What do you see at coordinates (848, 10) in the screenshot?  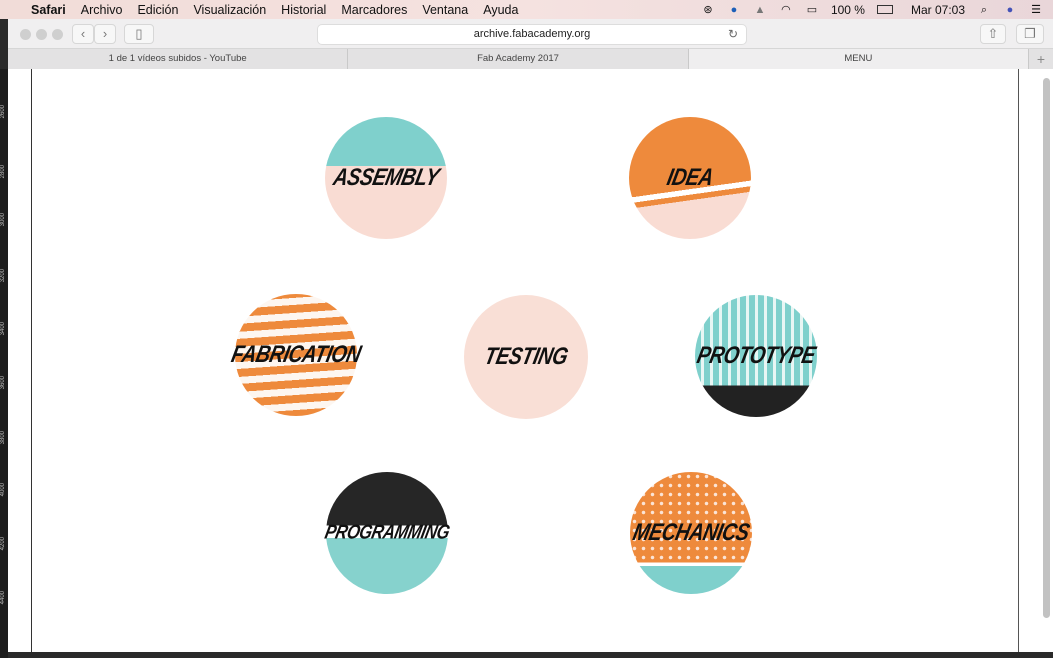 I see `battery-percent: 100 %` at bounding box center [848, 10].